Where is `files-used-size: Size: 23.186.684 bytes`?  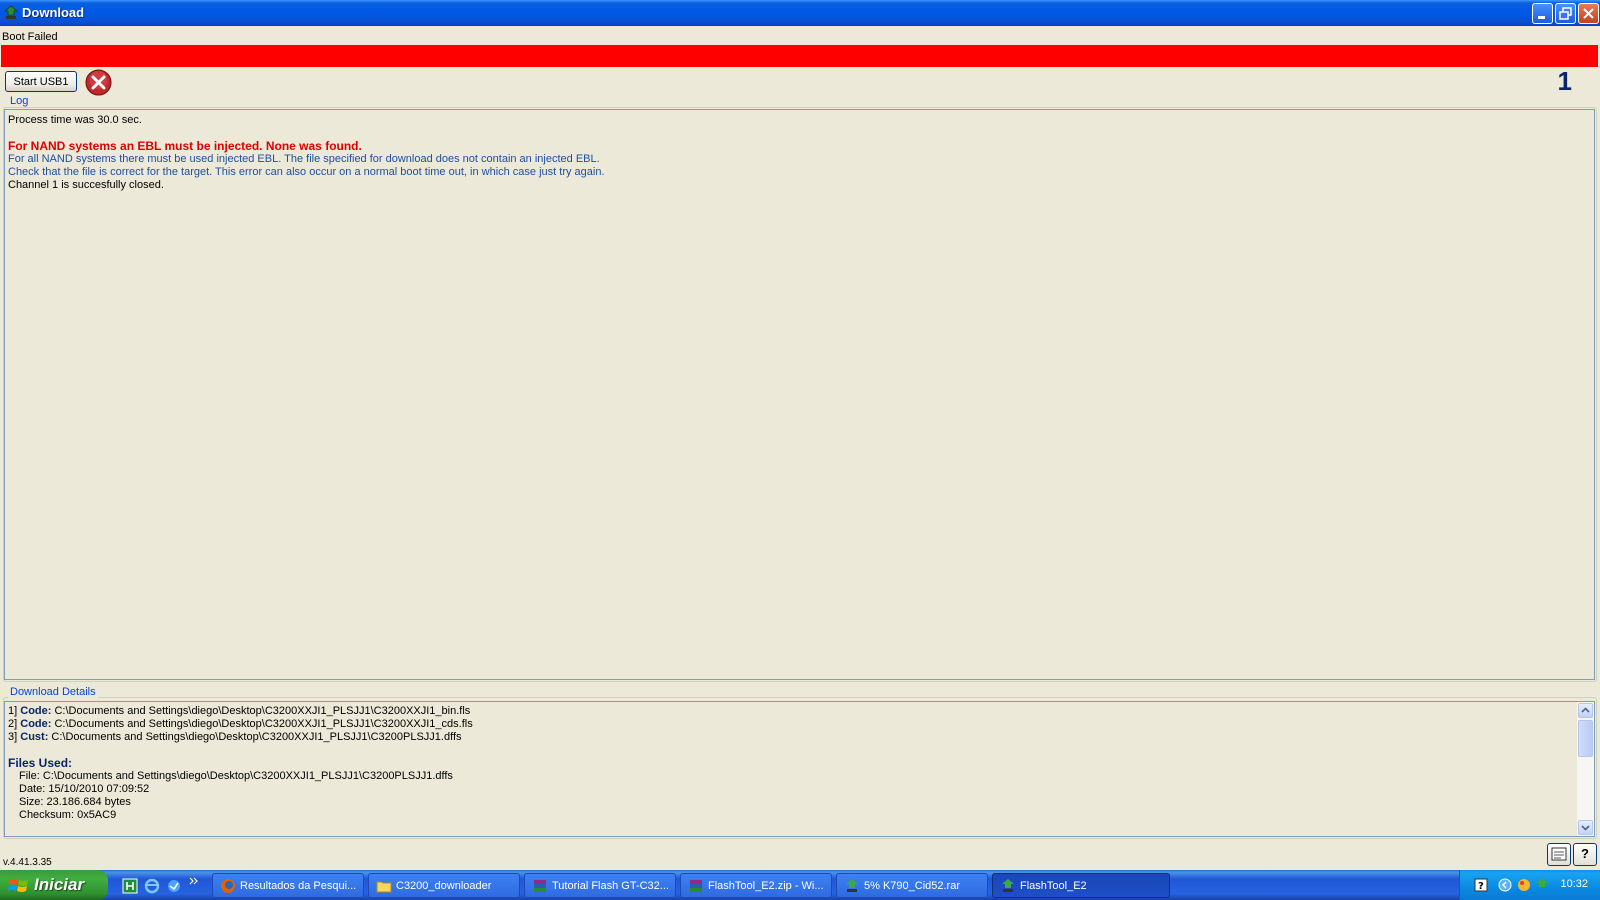 files-used-size: Size: 23.186.684 bytes is located at coordinates (75, 802).